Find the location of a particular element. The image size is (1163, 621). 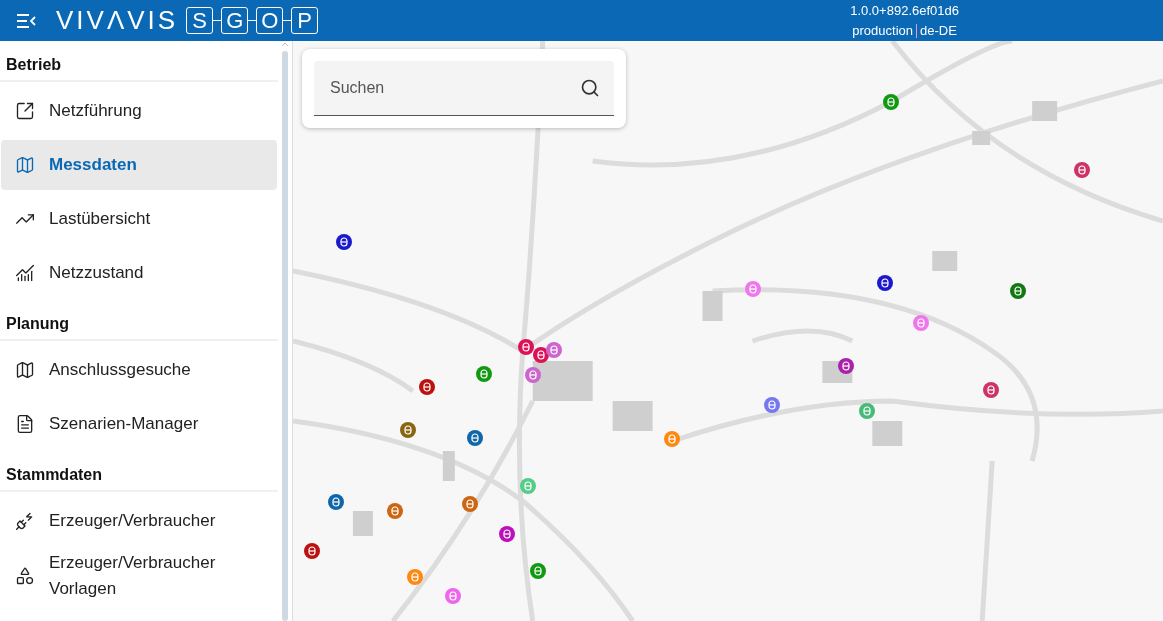

search-field: Suchen is located at coordinates (464, 88).